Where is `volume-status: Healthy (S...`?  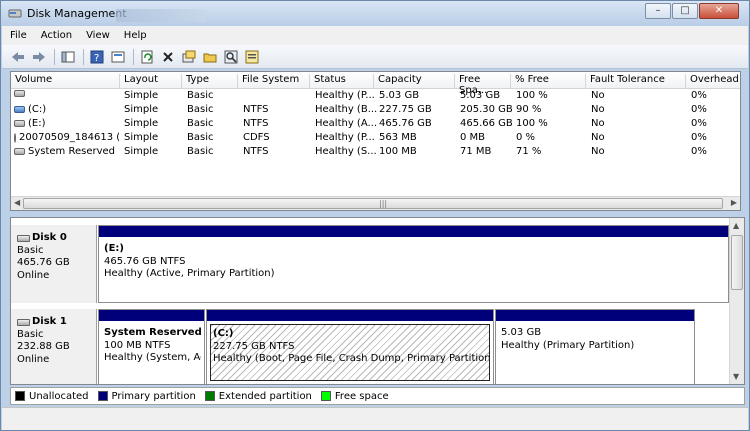 volume-status: Healthy (S... is located at coordinates (346, 151).